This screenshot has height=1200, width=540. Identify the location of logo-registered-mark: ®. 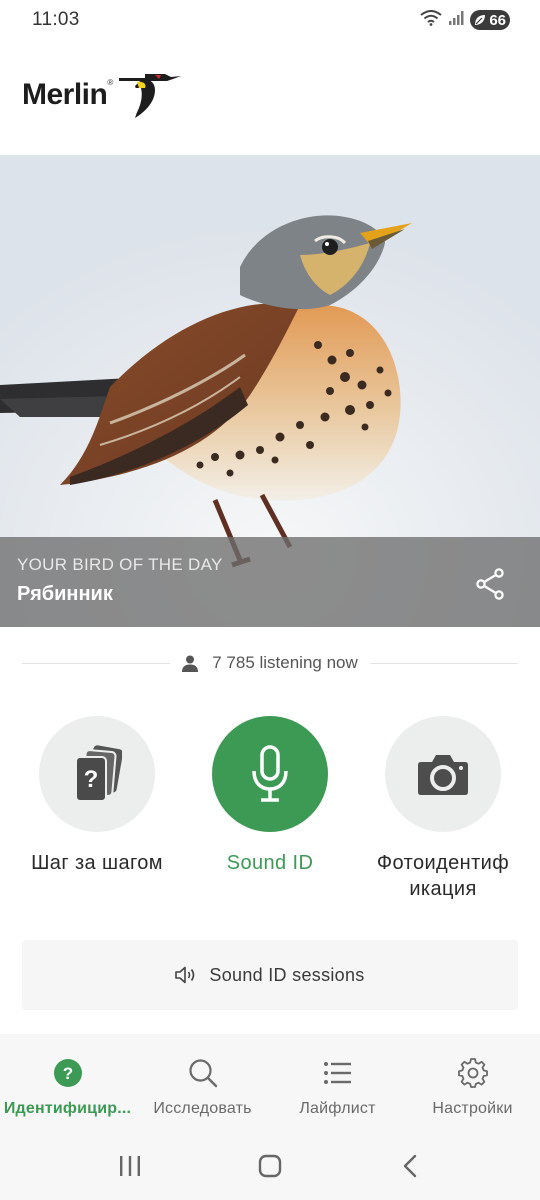
(110, 82).